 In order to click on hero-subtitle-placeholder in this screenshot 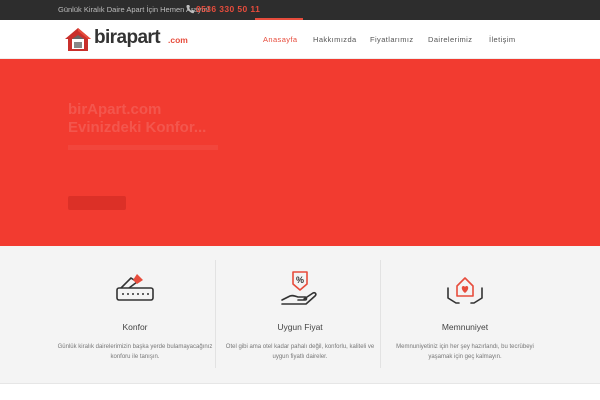, I will do `click(143, 147)`.